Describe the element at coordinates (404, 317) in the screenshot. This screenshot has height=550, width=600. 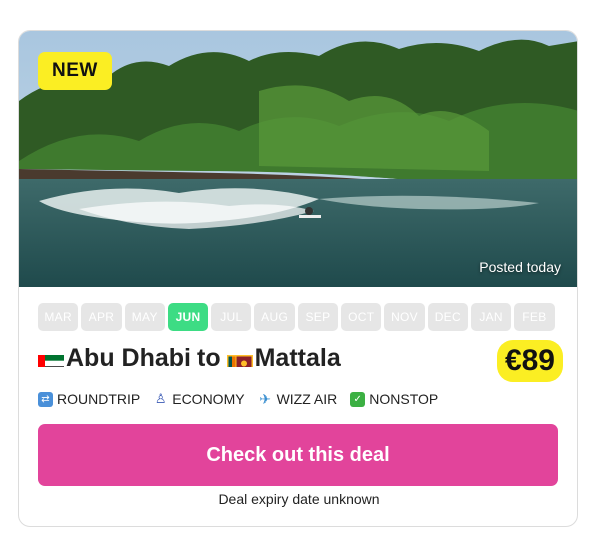
I see `month-nov: NOV` at that location.